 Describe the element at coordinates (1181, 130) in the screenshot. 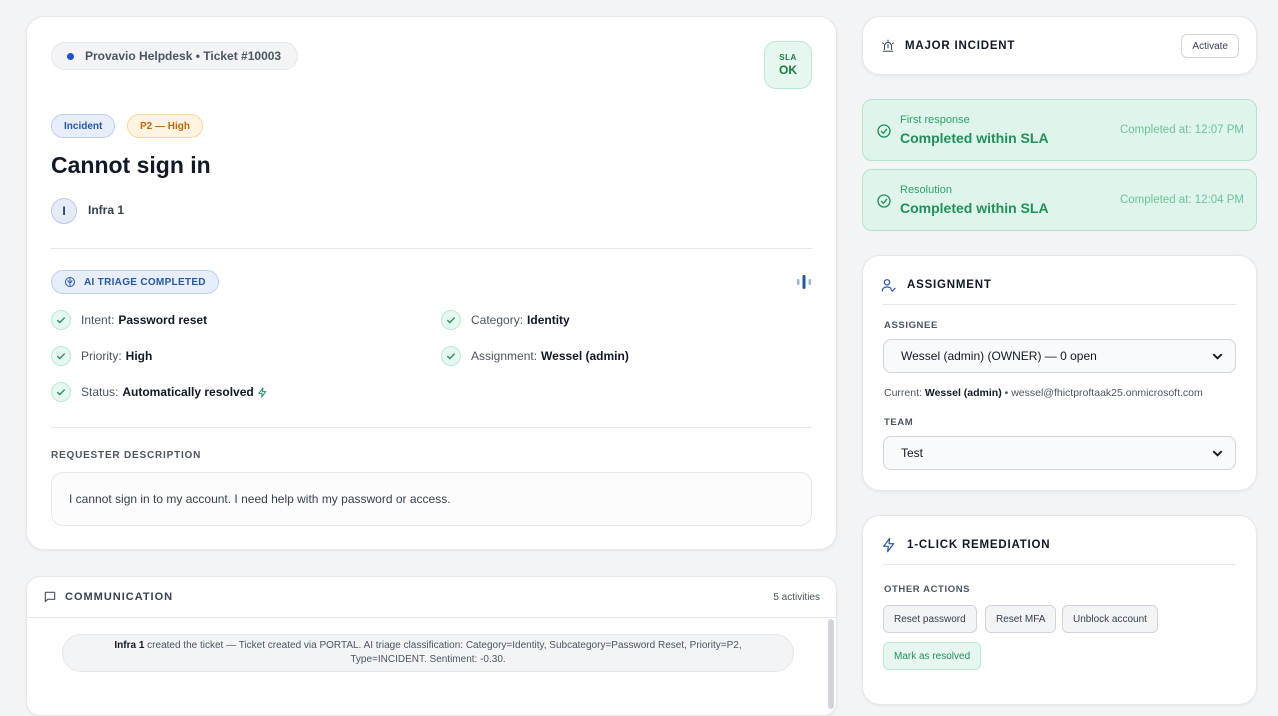

I see `sla-first-response-time: Completed at: 12:07 PM` at that location.